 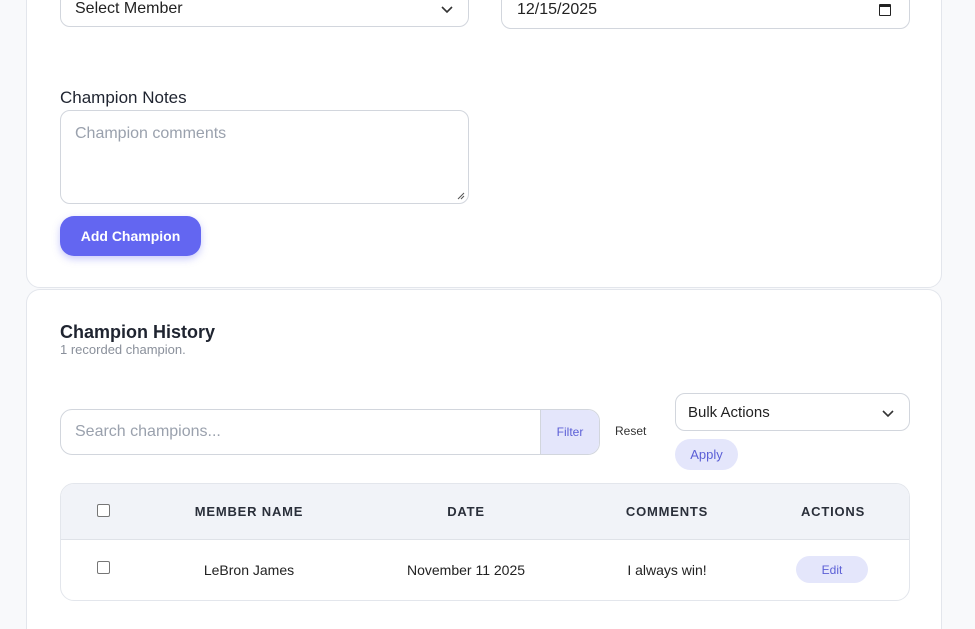 What do you see at coordinates (466, 511) in the screenshot?
I see `column-header-date: DATE` at bounding box center [466, 511].